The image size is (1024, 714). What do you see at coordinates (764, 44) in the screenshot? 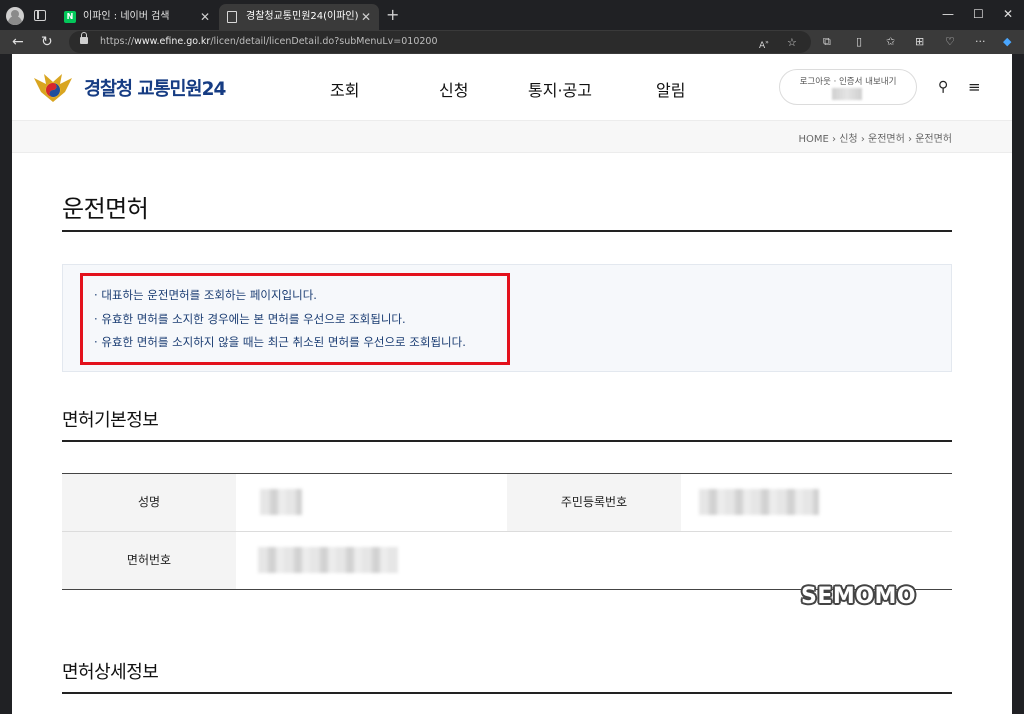
I see `read-aloud-icon: A»` at bounding box center [764, 44].